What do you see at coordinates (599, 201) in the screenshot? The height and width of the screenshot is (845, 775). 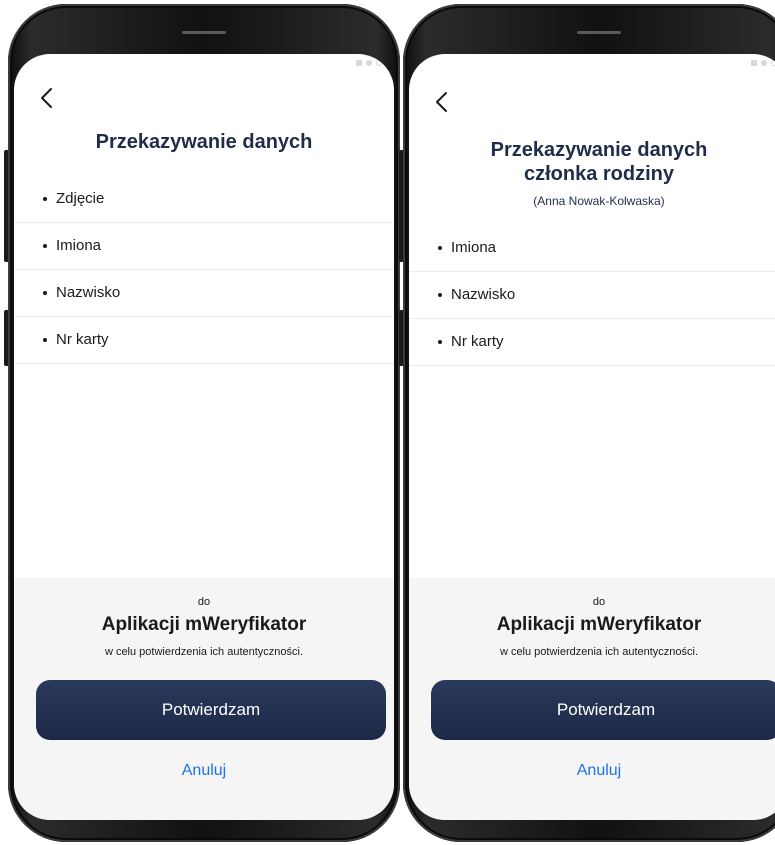 I see `family-member-name: (Anna Nowak-Kolwaska)` at bounding box center [599, 201].